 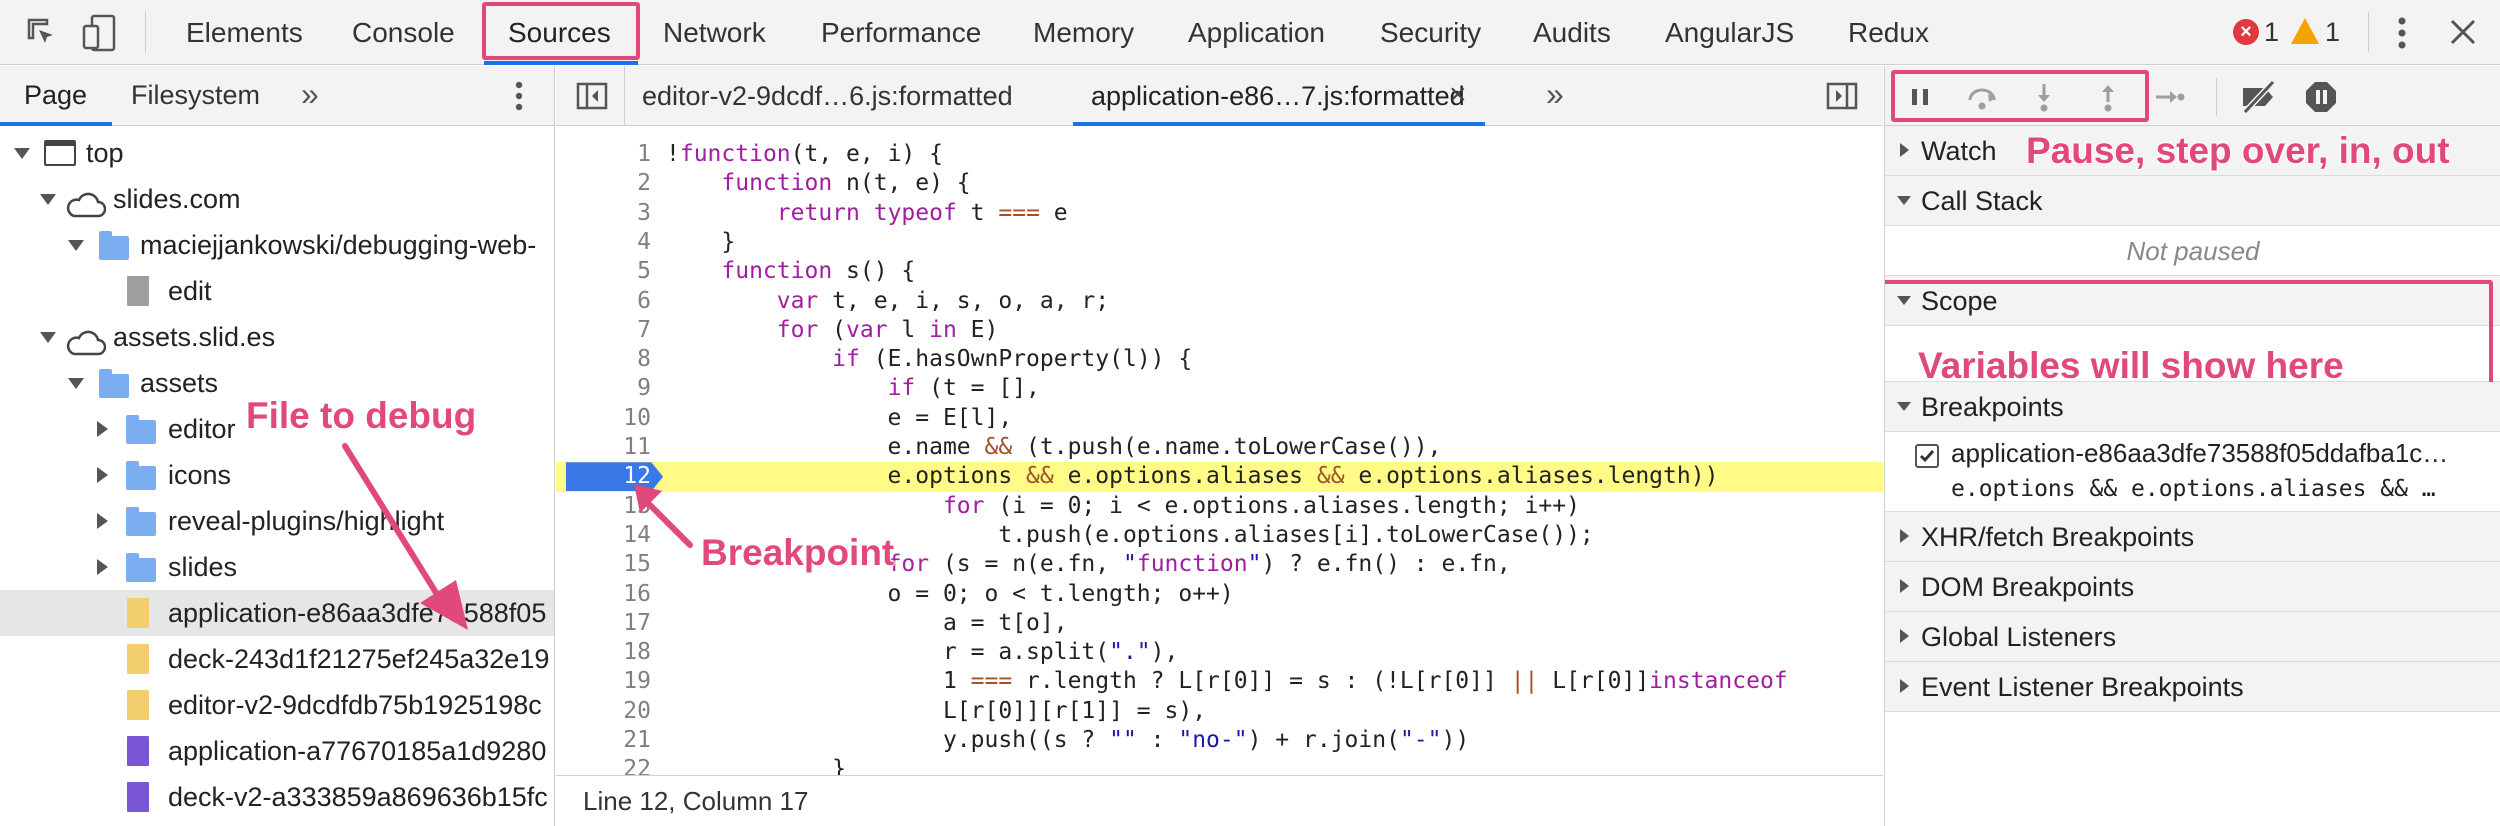 What do you see at coordinates (603, 681) in the screenshot?
I see `line-number: 19` at bounding box center [603, 681].